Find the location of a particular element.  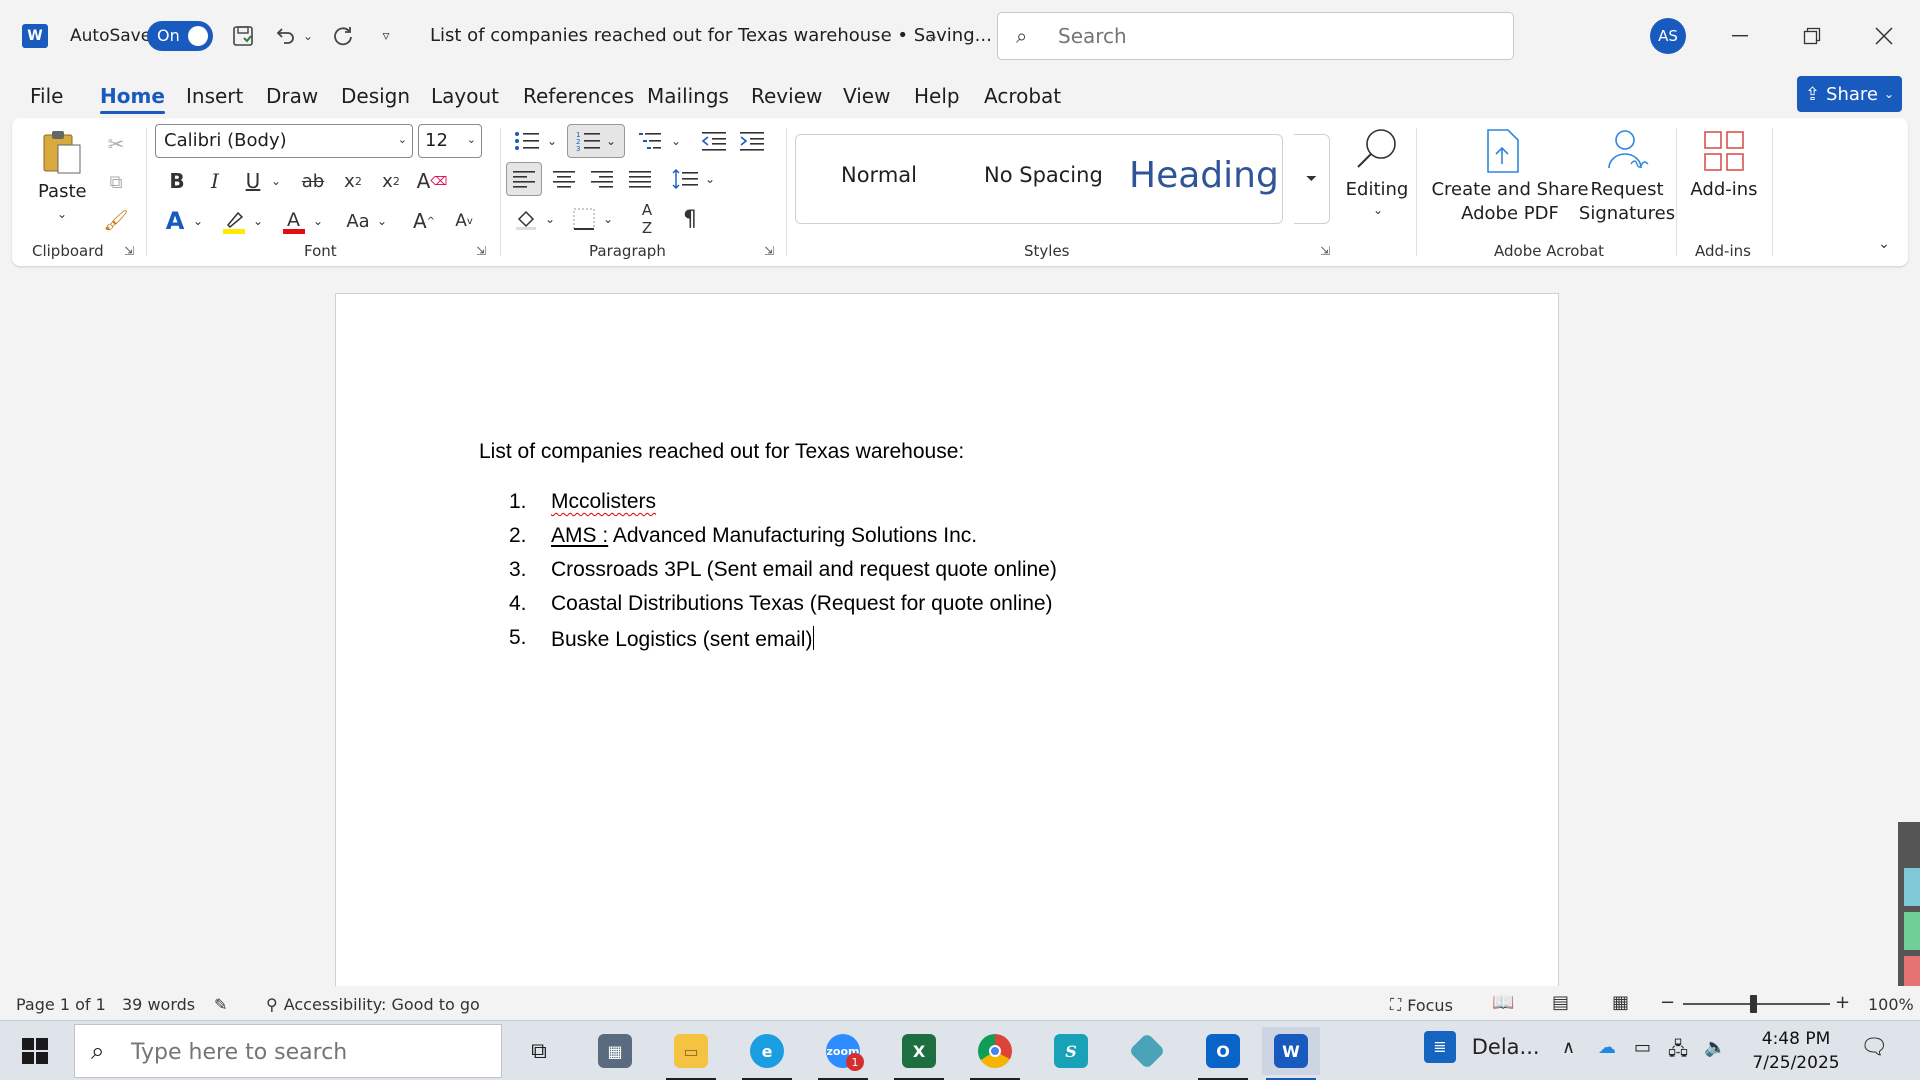

editing-dropdown-icon: ⌄ is located at coordinates (1378, 210).